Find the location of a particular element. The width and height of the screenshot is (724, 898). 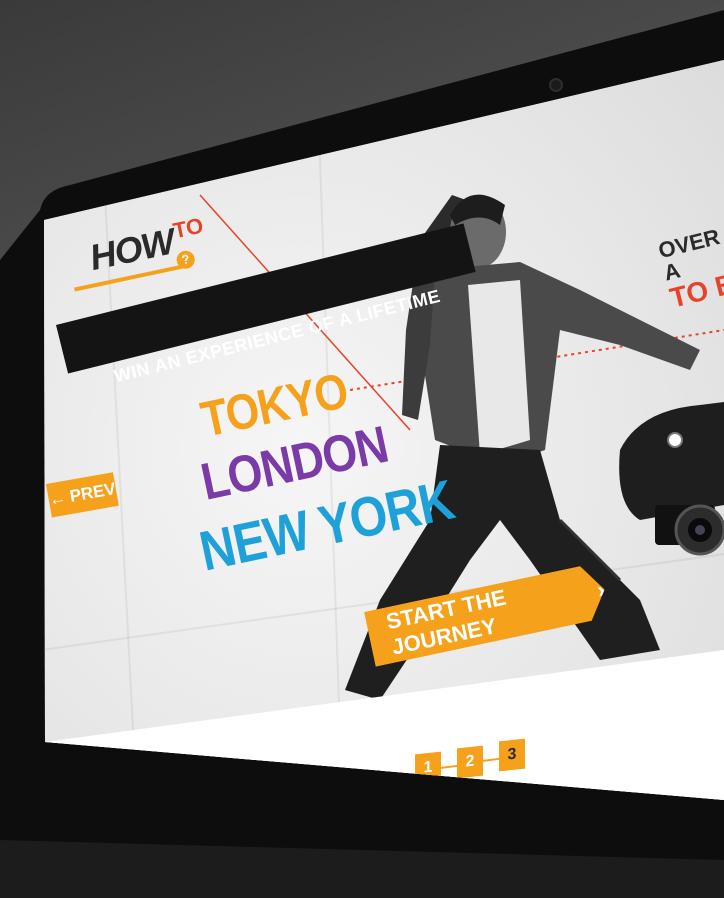

camera-icon is located at coordinates (689, 530).